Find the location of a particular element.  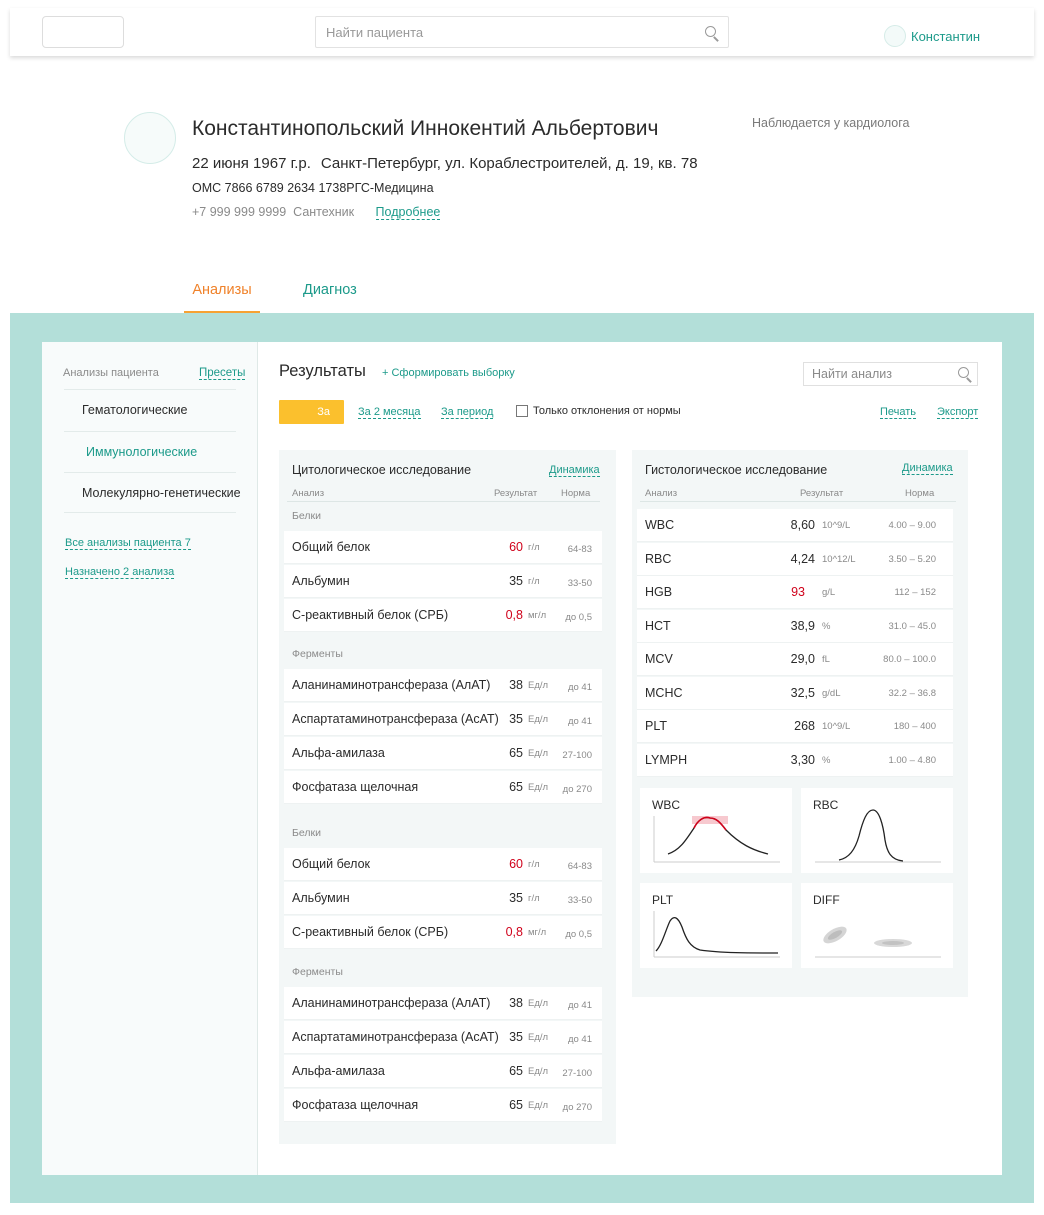

user-menu: Константин is located at coordinates (932, 36).